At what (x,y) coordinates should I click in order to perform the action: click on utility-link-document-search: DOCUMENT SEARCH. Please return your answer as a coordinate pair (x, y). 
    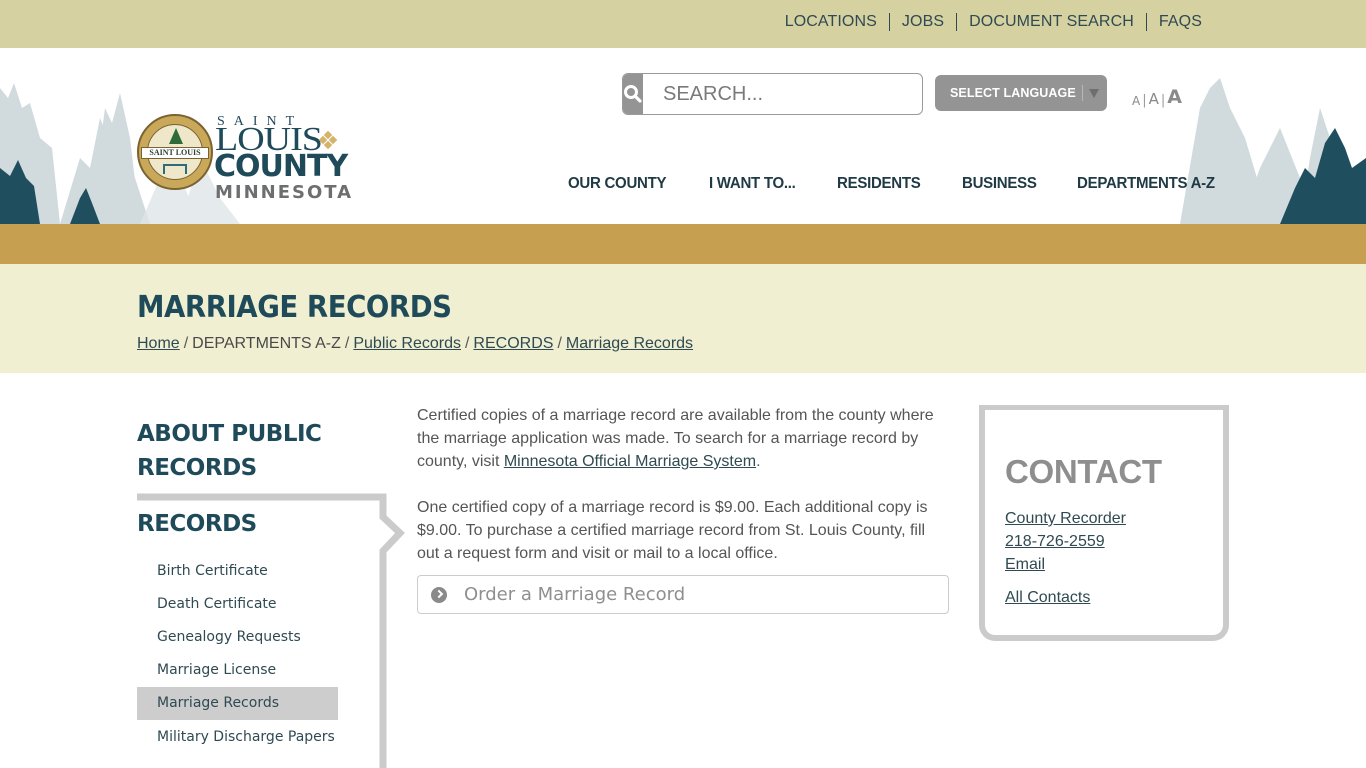
    Looking at the image, I should click on (1051, 22).